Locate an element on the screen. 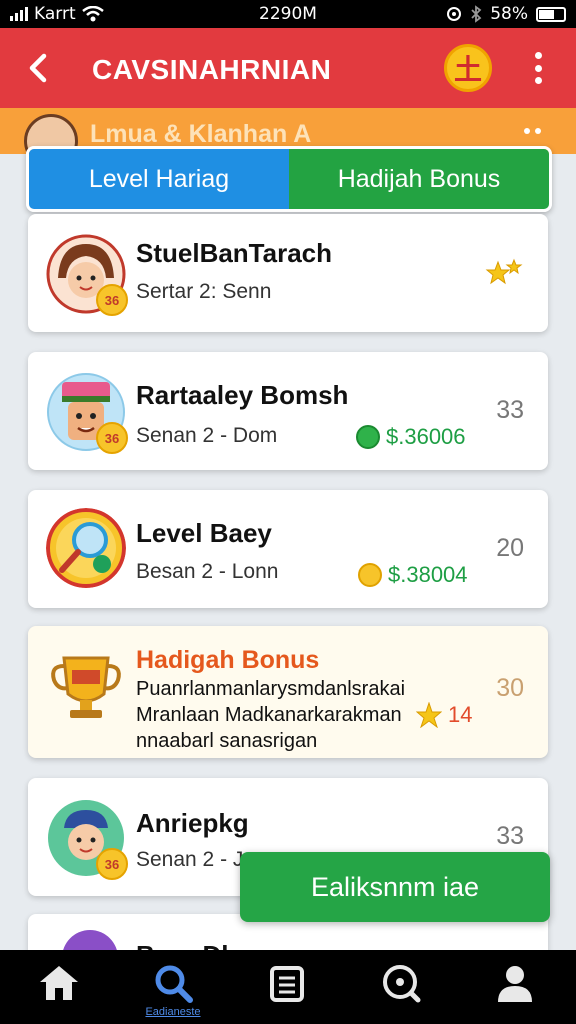 This screenshot has height=1024, width=576. tab-bonus: Hadijah Bonus is located at coordinates (419, 179).